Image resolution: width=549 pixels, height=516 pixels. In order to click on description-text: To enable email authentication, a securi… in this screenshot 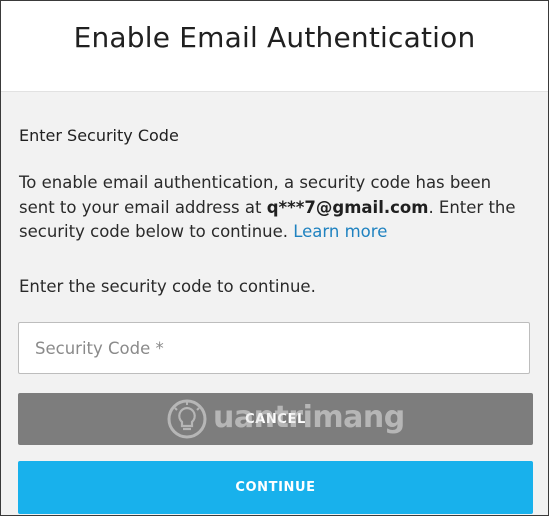, I will do `click(275, 208)`.